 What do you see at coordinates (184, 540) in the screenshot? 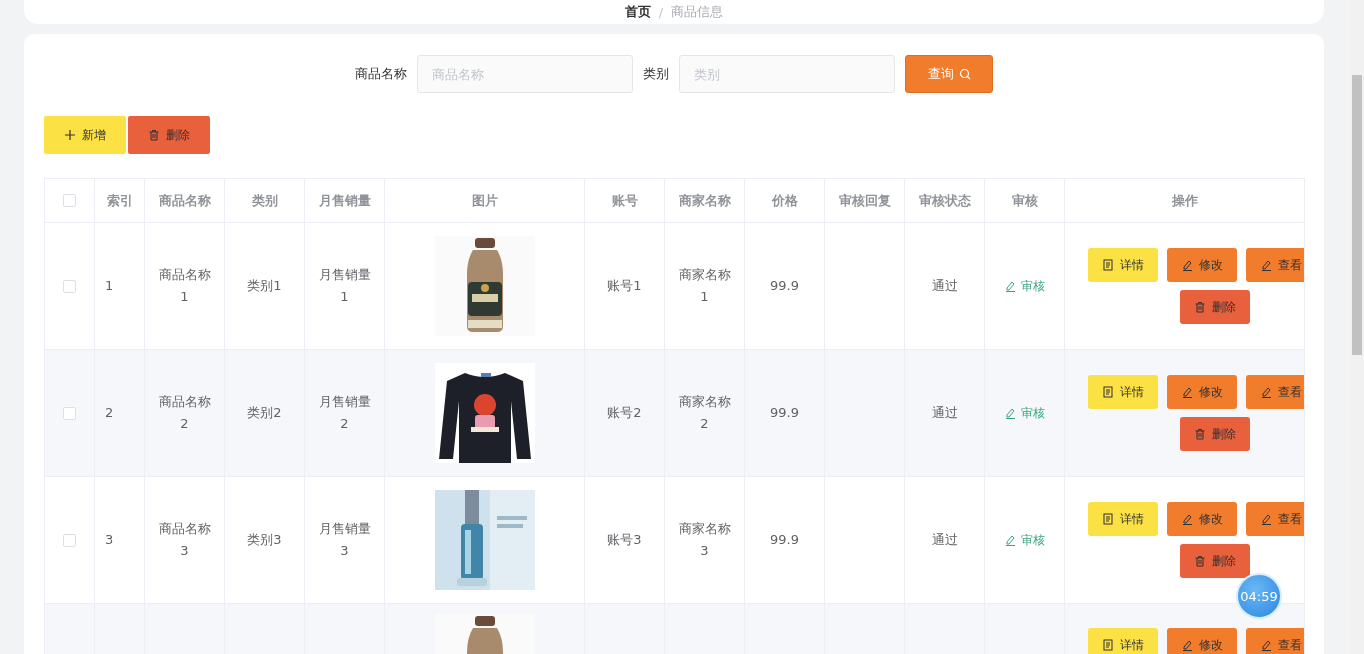
I see `table-cell-text: 商品名称3` at bounding box center [184, 540].